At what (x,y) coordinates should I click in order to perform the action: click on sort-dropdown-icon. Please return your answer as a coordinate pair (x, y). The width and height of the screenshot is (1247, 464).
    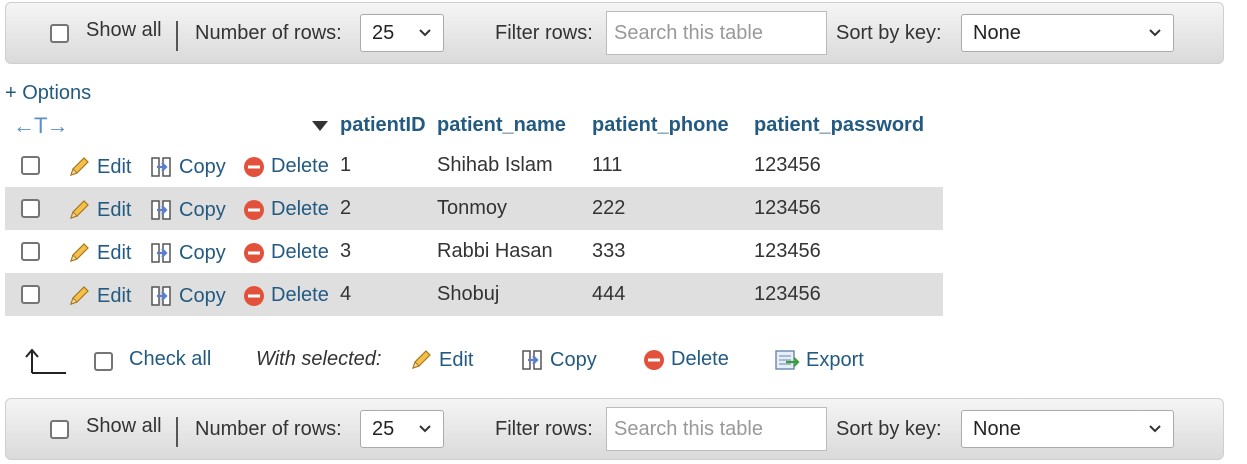
    Looking at the image, I should click on (320, 126).